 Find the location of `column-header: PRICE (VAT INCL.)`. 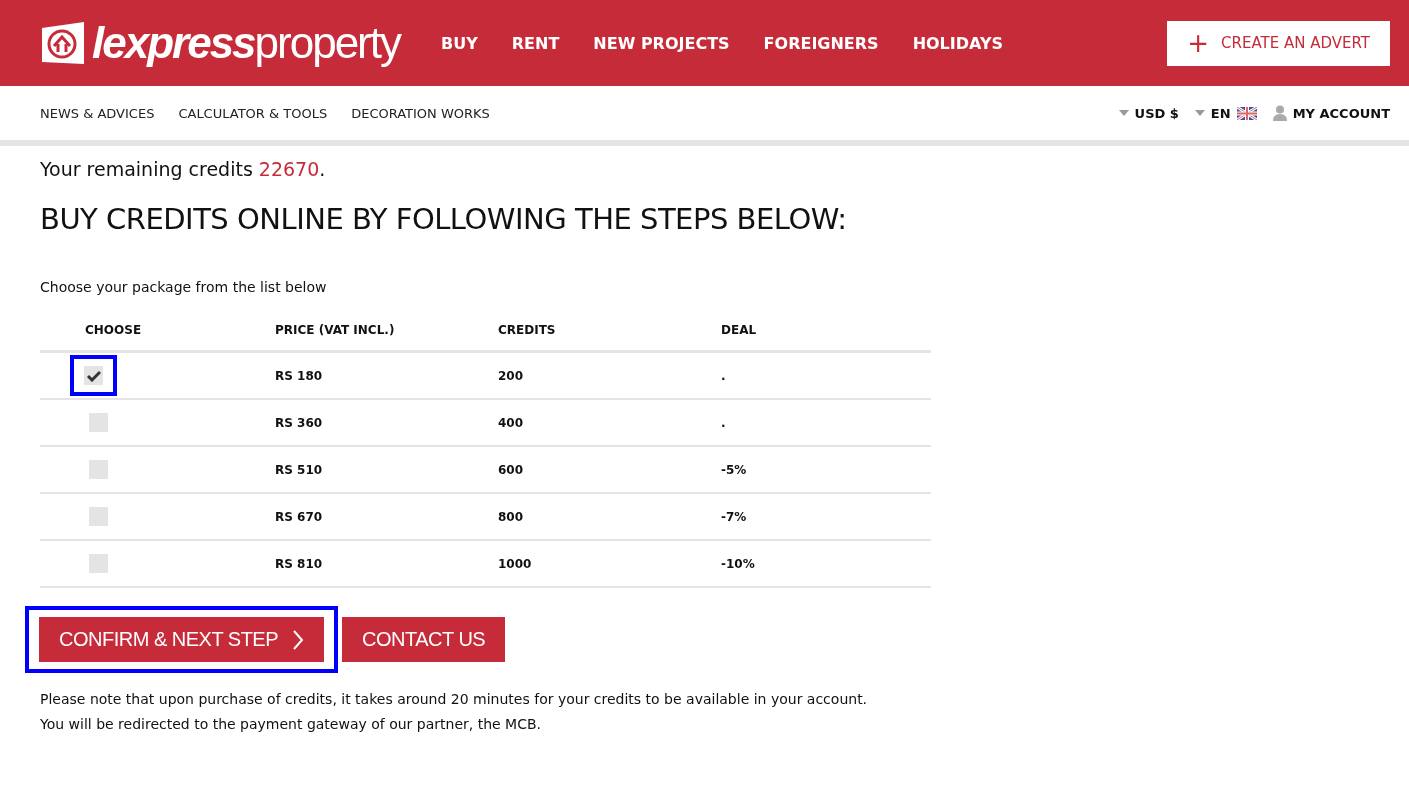

column-header: PRICE (VAT INCL.) is located at coordinates (335, 330).